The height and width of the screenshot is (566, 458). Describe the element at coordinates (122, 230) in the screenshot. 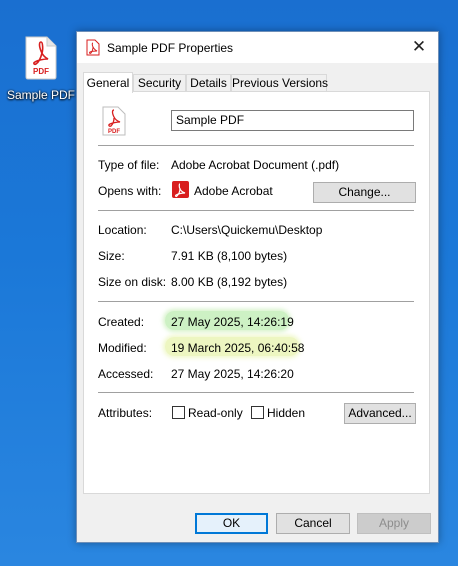

I see `location-label: Location:` at that location.